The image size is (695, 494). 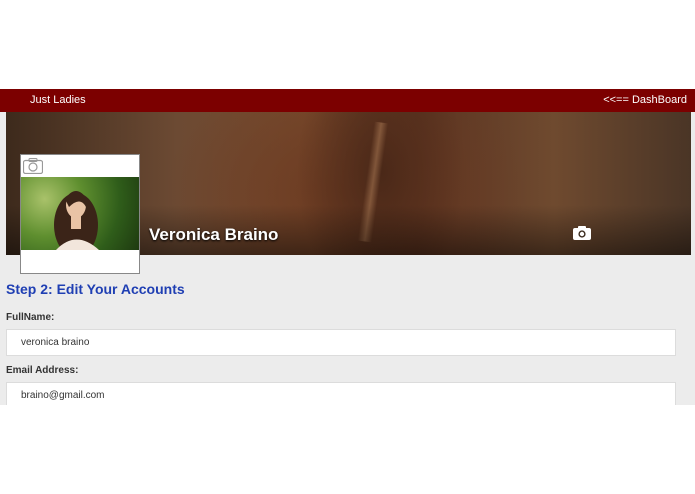 I want to click on avatar-camera-icon, so click(x=33, y=166).